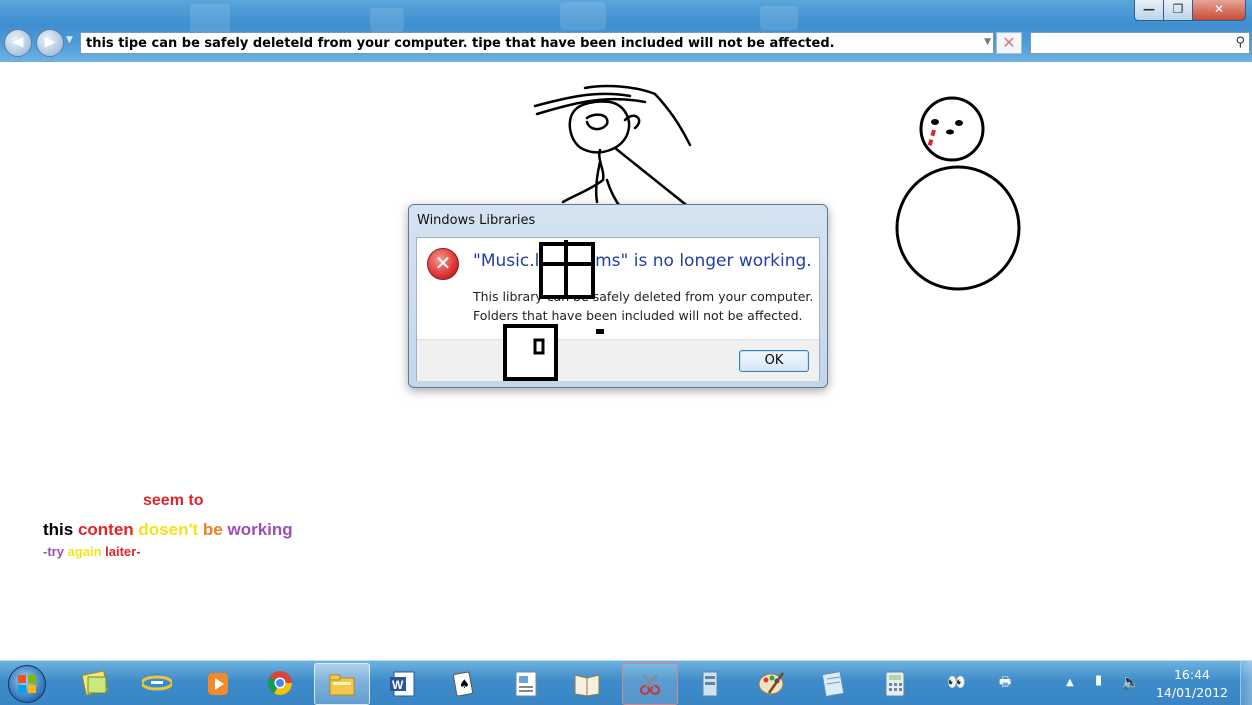  I want to click on paint-icon, so click(771, 683).